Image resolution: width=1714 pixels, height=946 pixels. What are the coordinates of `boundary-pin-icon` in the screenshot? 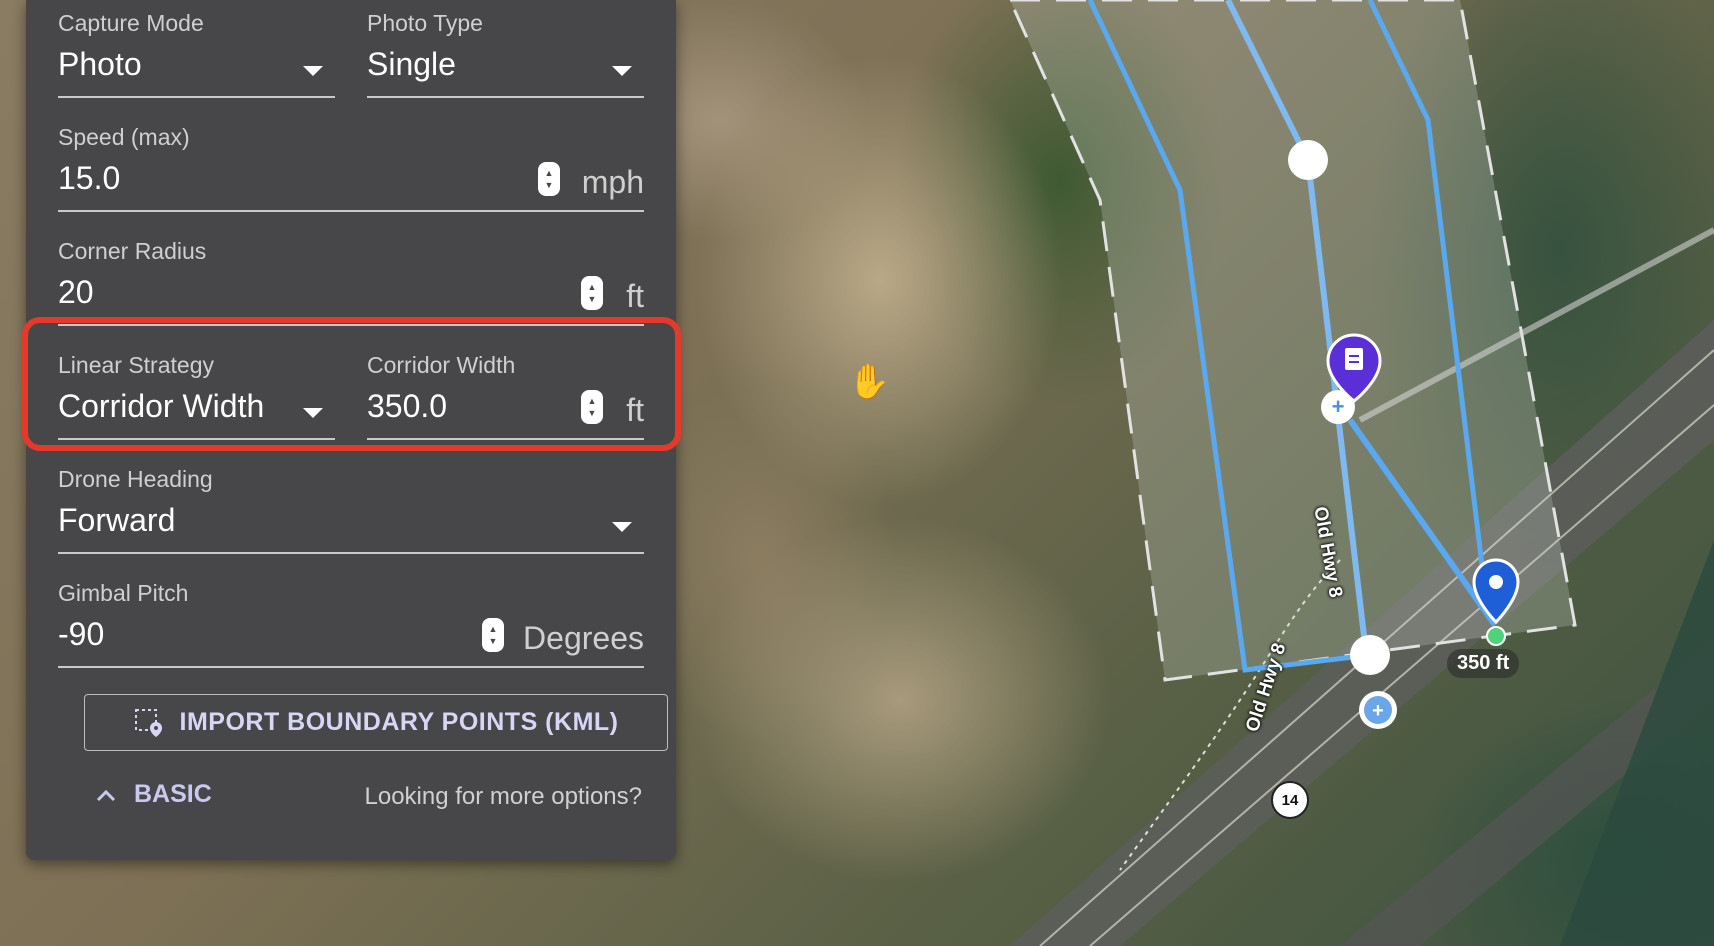 It's located at (148, 722).